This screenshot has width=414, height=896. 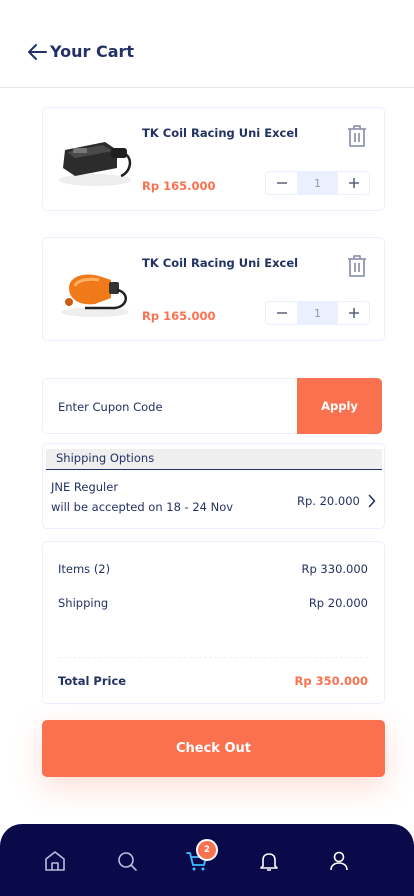 What do you see at coordinates (328, 501) in the screenshot?
I see `shipping-price: Rp. 20.000` at bounding box center [328, 501].